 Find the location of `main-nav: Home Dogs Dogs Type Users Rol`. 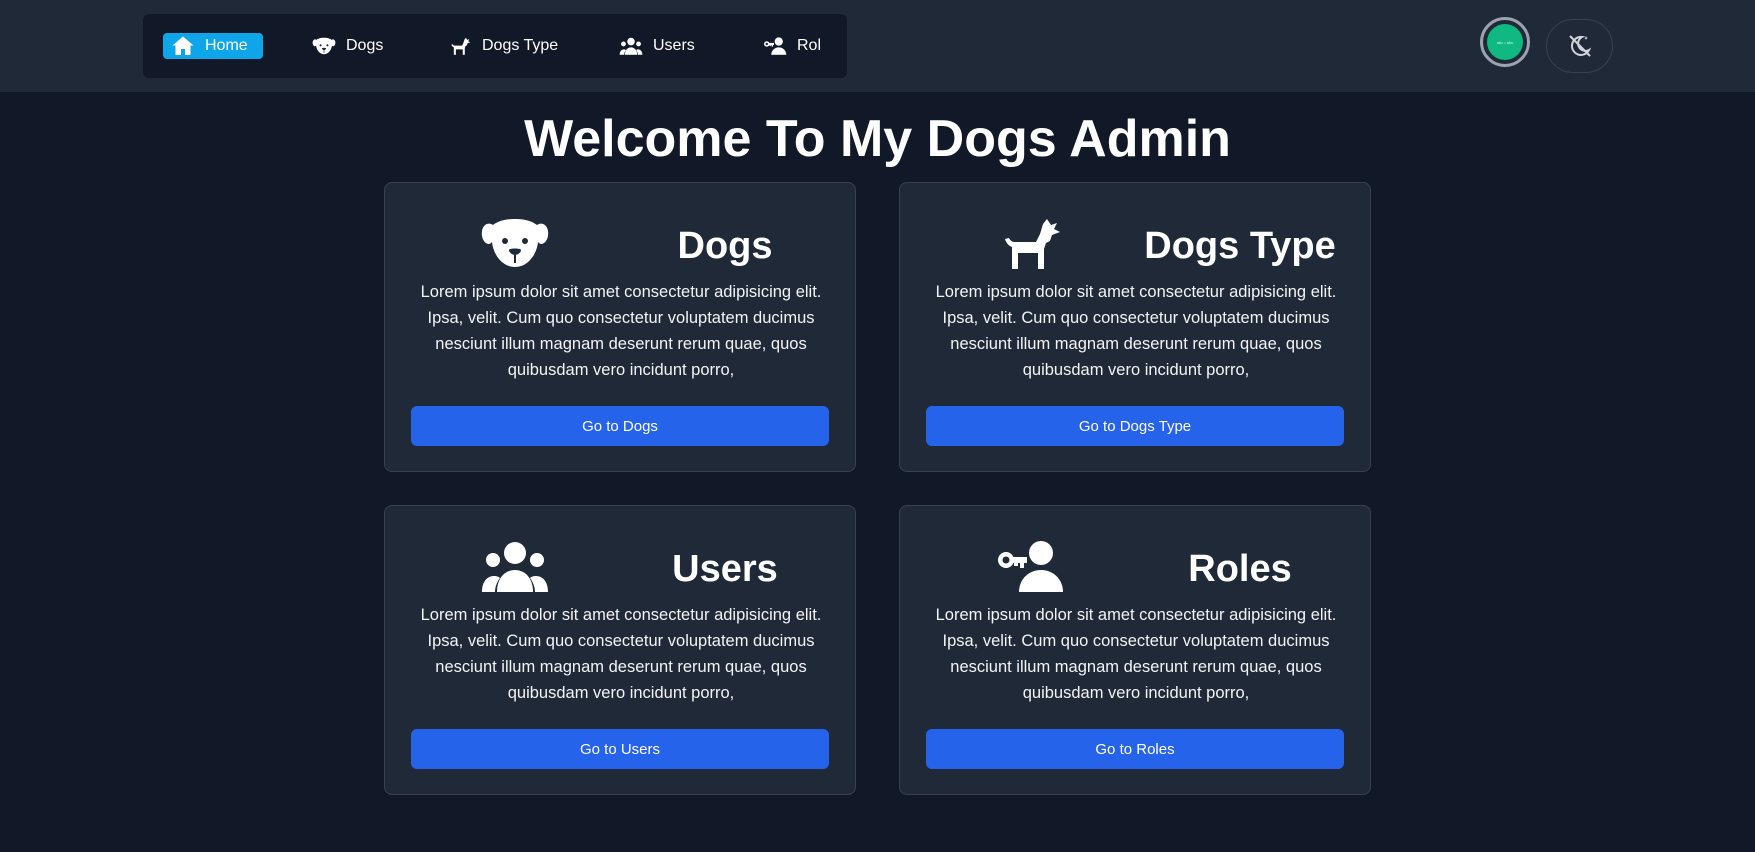

main-nav: Home Dogs Dogs Type Users Rol is located at coordinates (495, 46).